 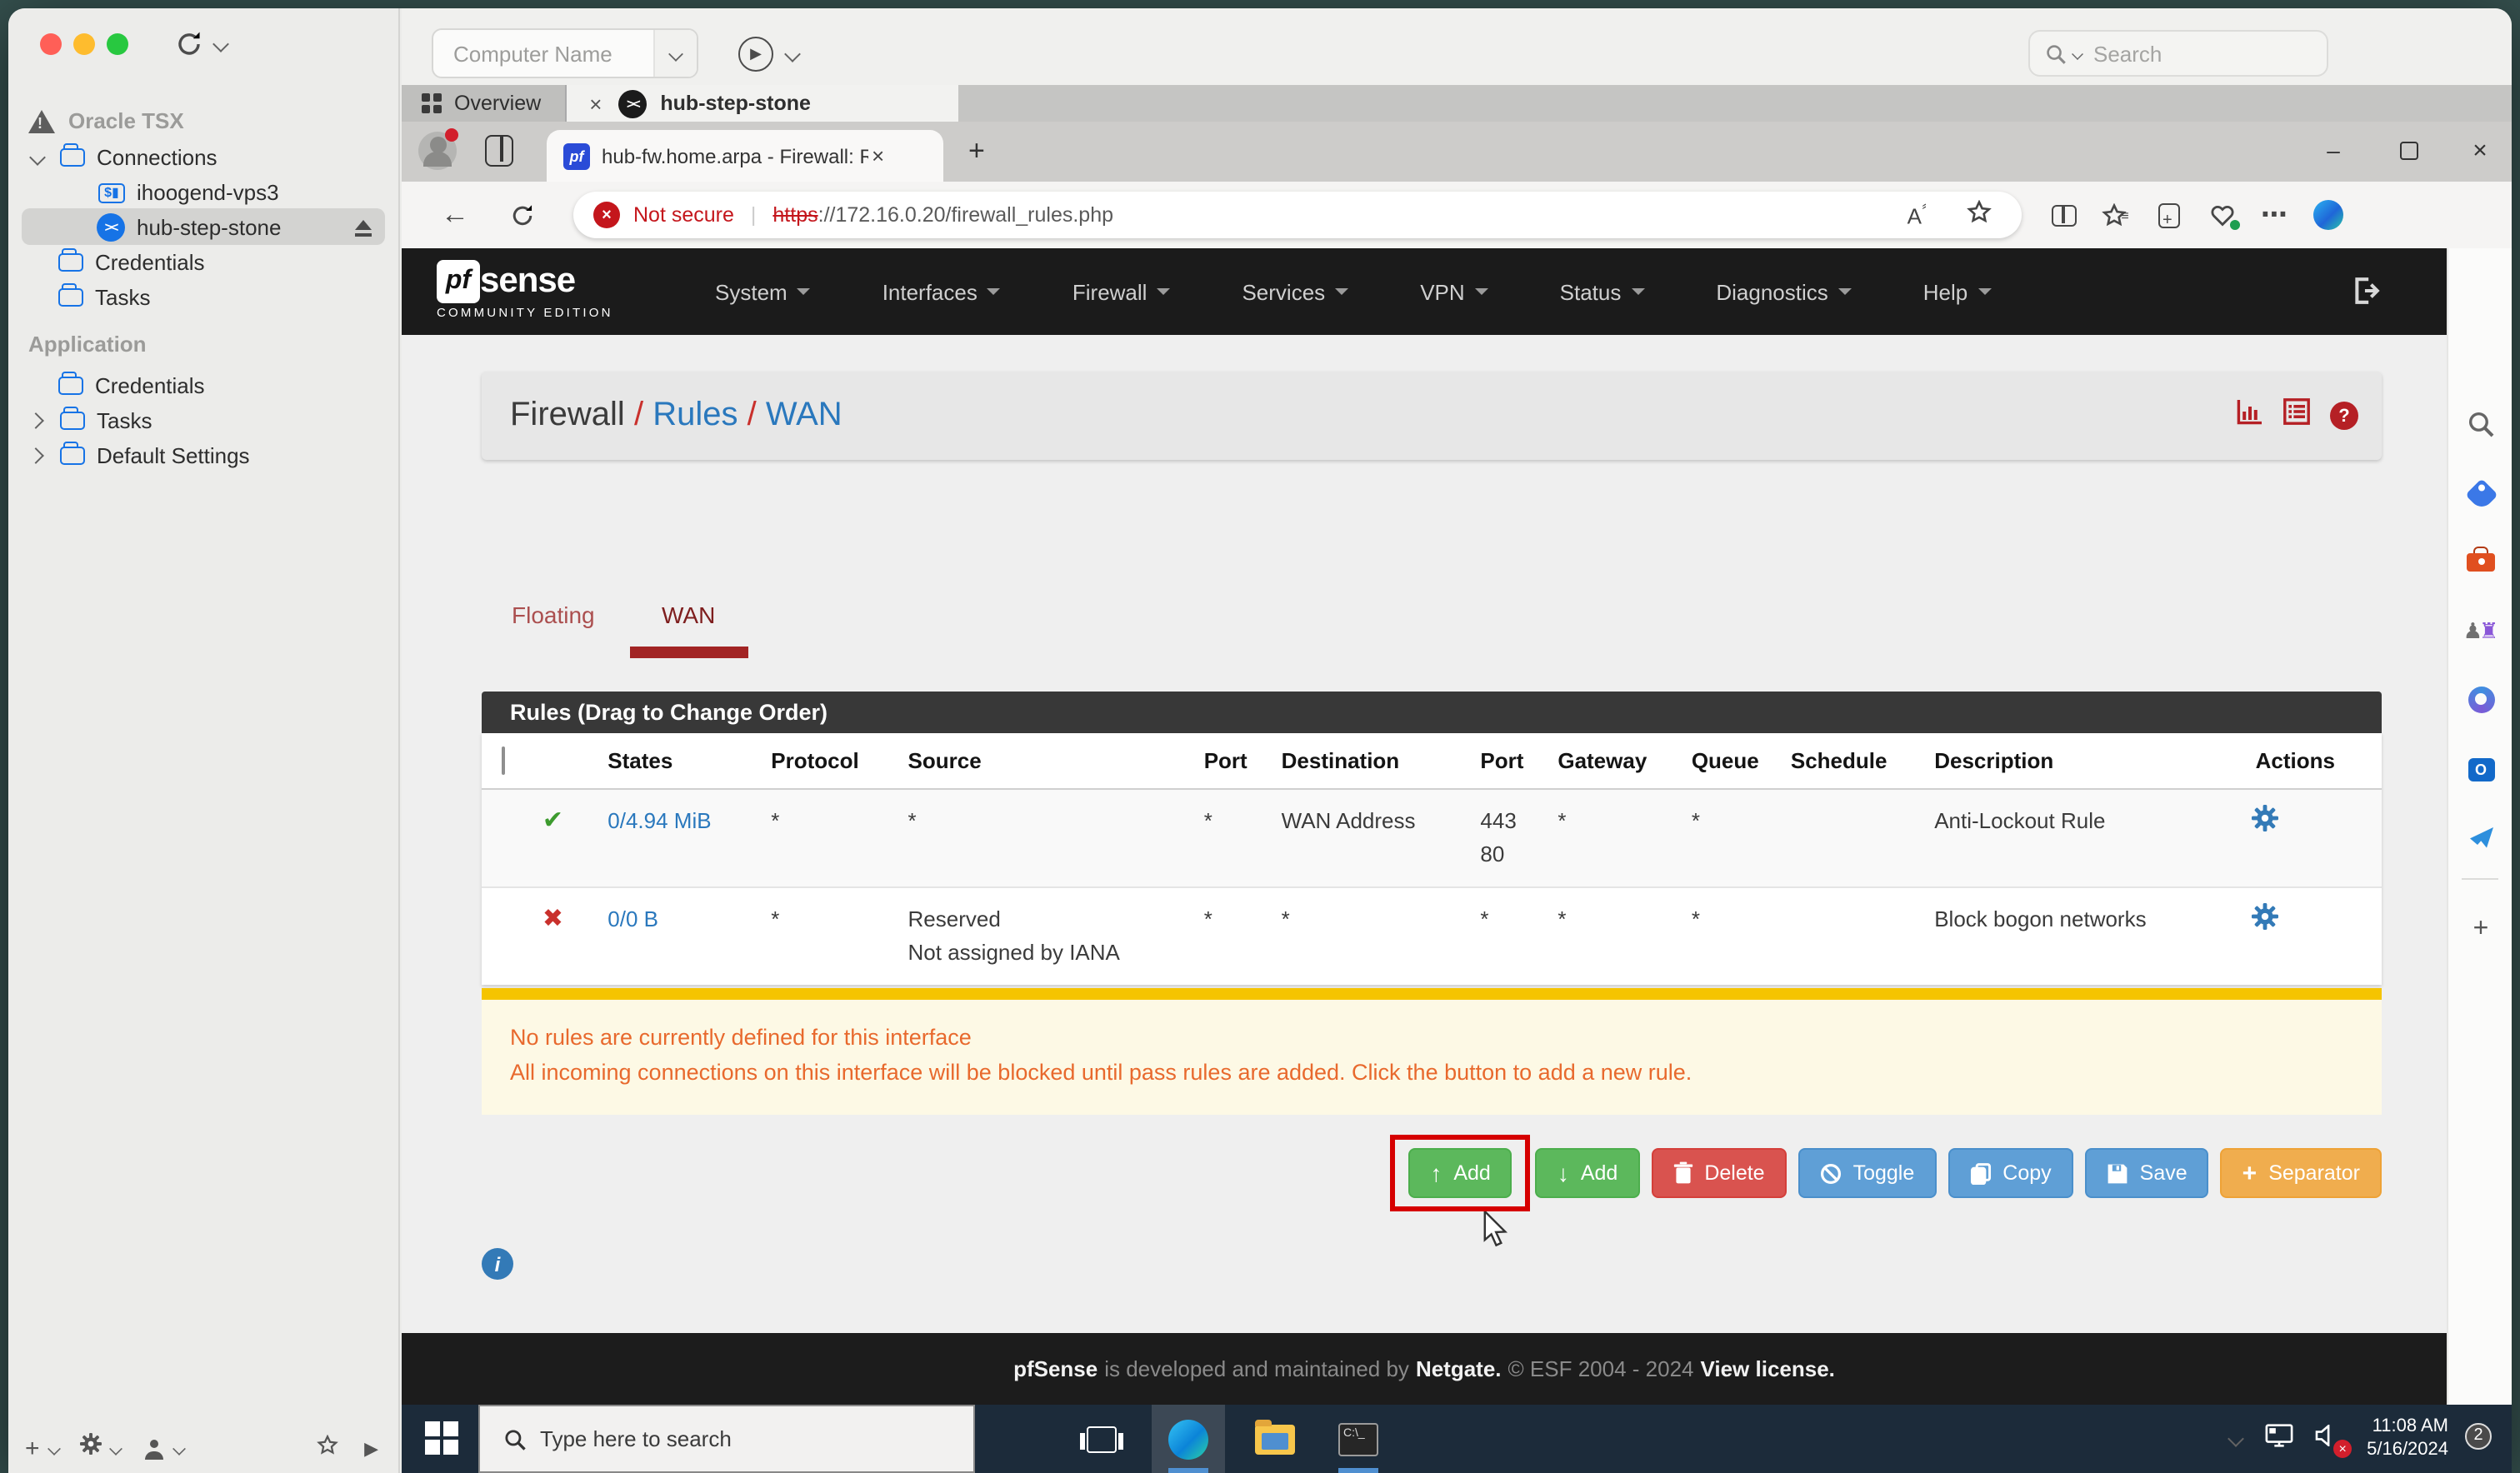 I want to click on breadcrumb-tab: WAN, so click(x=804, y=415).